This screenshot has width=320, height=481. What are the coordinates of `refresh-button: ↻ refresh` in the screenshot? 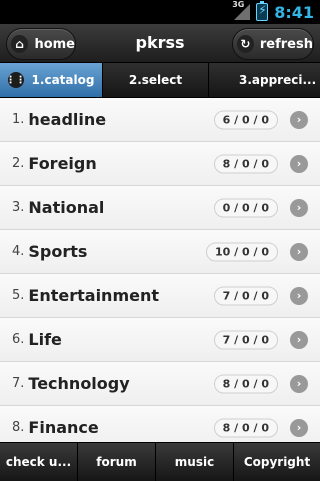 It's located at (273, 44).